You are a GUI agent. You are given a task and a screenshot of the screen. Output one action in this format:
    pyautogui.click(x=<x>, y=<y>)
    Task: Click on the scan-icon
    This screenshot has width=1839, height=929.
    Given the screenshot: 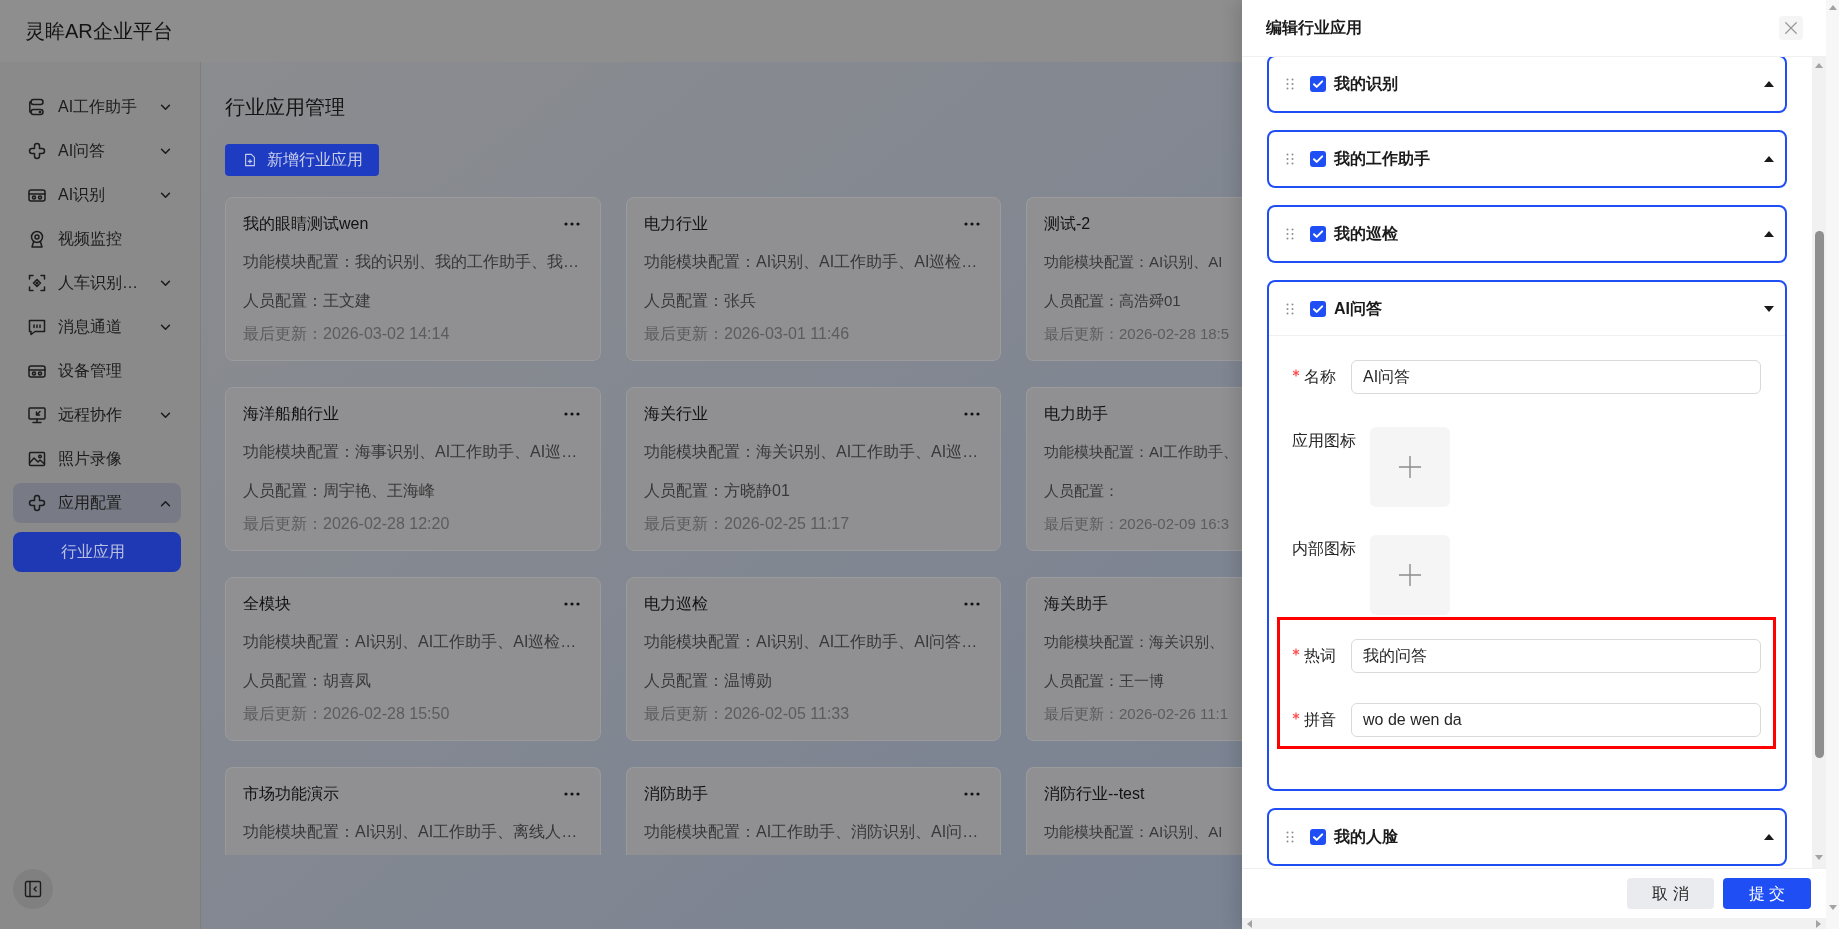 What is the action you would take?
    pyautogui.click(x=37, y=283)
    